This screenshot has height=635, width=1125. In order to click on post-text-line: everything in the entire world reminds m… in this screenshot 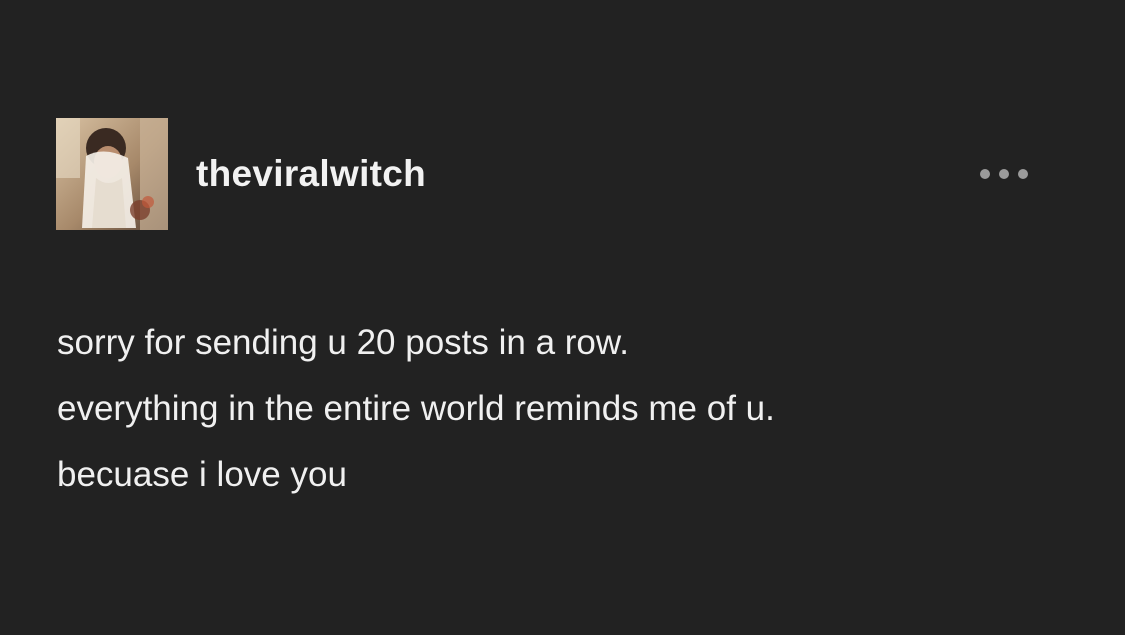, I will do `click(416, 408)`.